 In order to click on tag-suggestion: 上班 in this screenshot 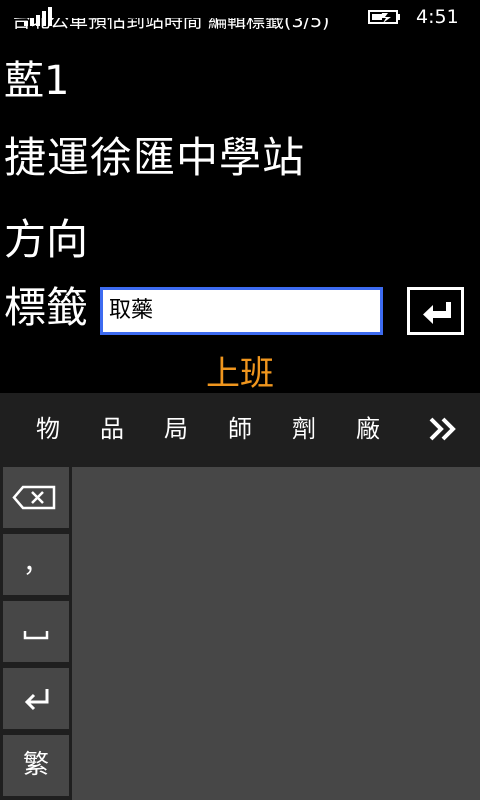, I will do `click(240, 374)`.